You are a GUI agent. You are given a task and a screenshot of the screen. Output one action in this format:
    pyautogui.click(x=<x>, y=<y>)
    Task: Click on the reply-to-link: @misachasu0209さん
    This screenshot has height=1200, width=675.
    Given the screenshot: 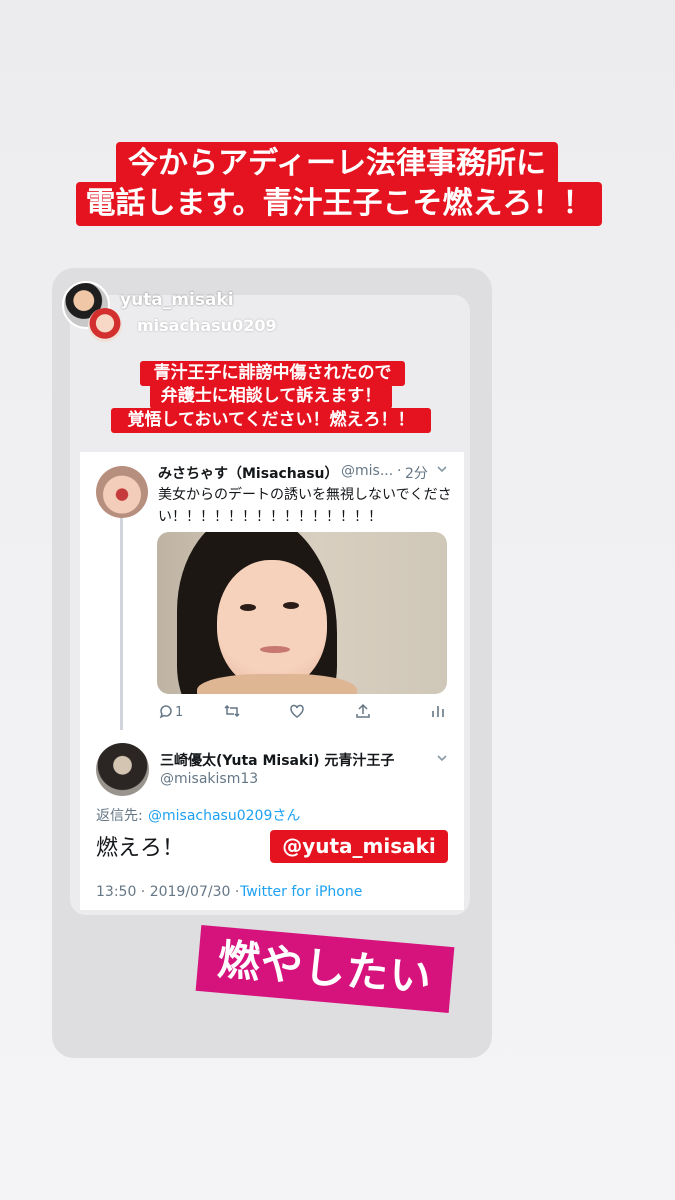 What is the action you would take?
    pyautogui.click(x=224, y=815)
    